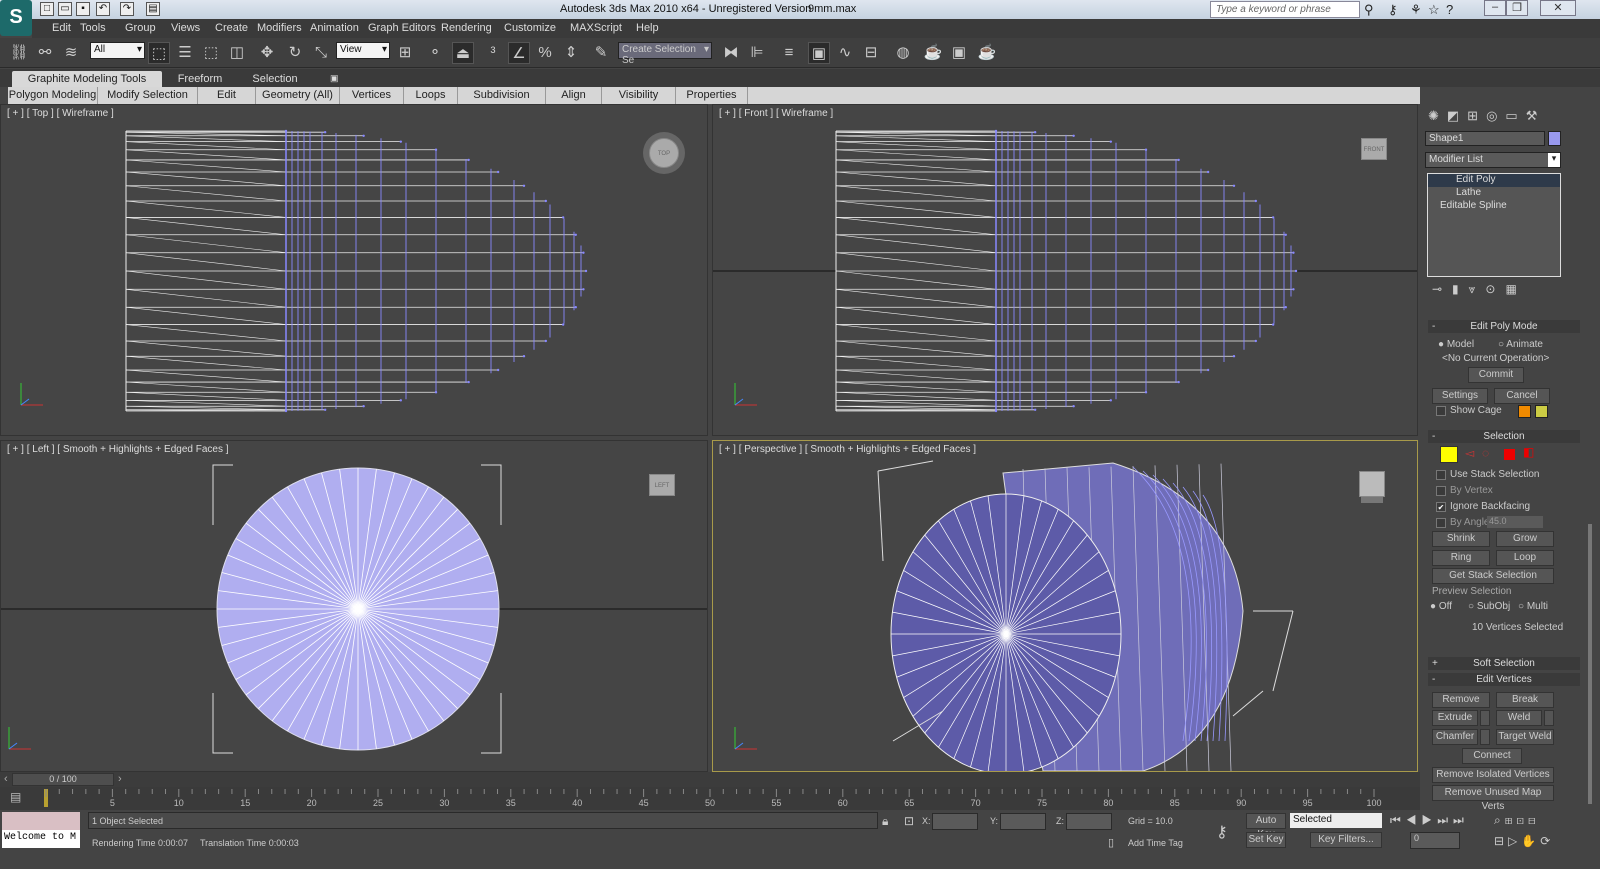 The image size is (1600, 869). What do you see at coordinates (1493, 775) in the screenshot?
I see `remove-isolated-vertices-button: Remove Isolated Vertices` at bounding box center [1493, 775].